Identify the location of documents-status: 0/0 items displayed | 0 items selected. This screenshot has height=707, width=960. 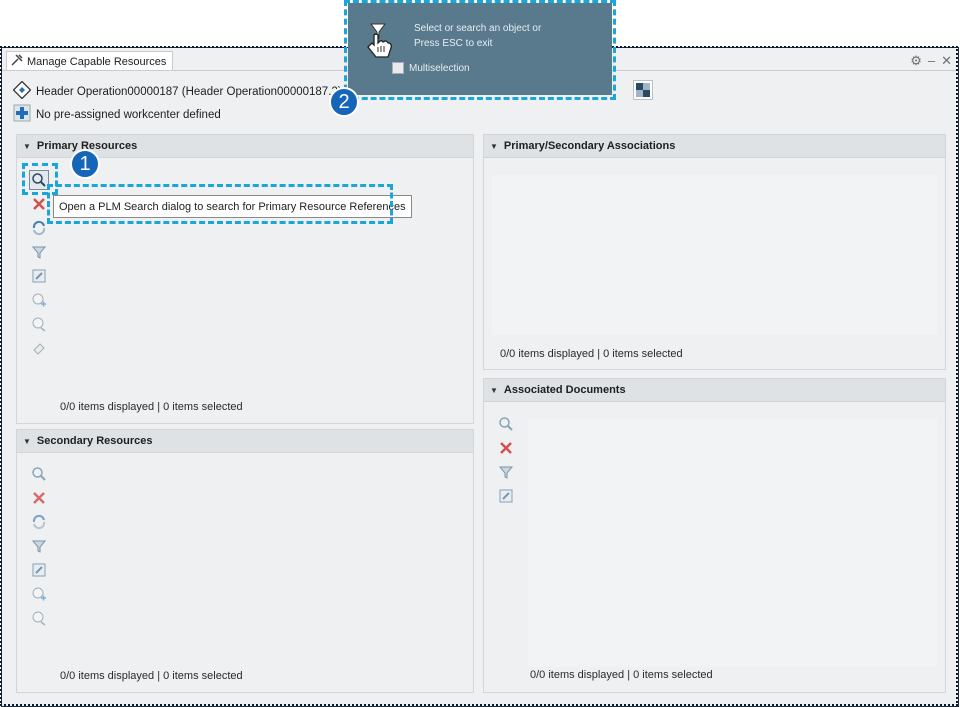
(621, 675).